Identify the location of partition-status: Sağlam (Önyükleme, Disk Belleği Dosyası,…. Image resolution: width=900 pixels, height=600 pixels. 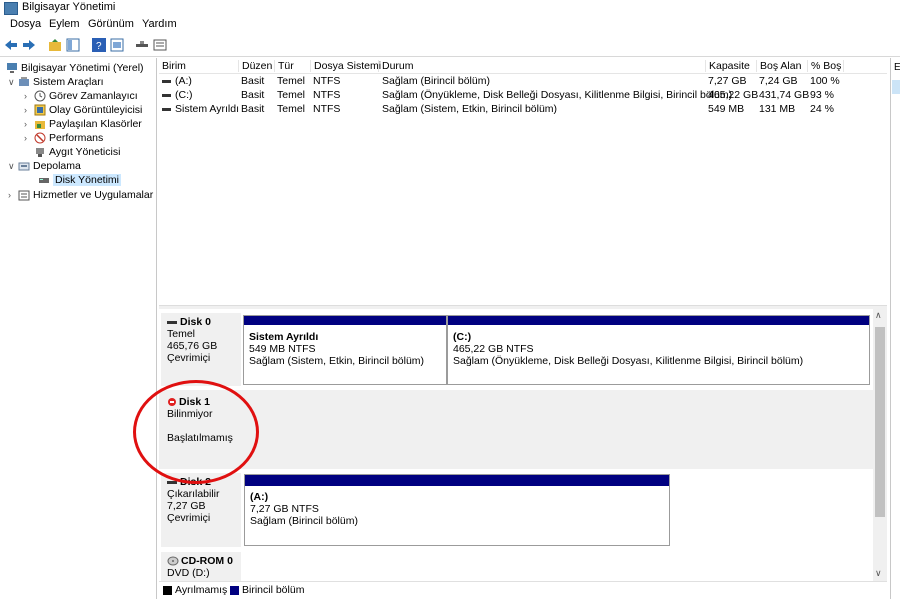
(628, 361).